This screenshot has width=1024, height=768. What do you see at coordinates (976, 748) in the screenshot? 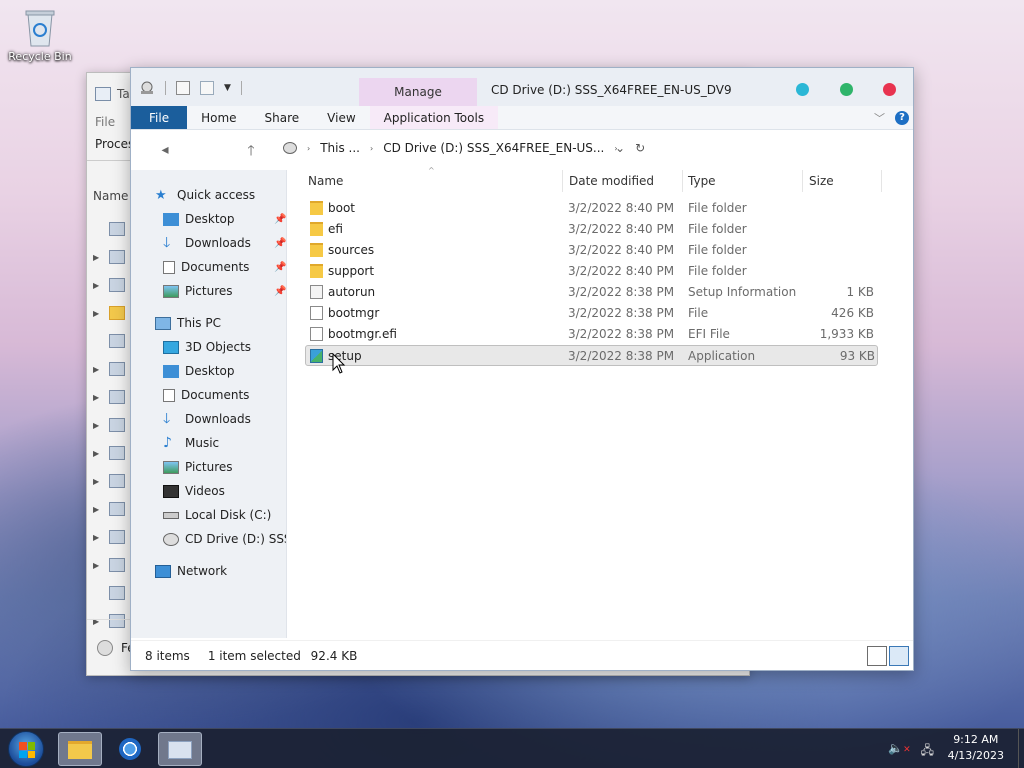
I see `clock: 9:12 AM 4/13/2023` at bounding box center [976, 748].